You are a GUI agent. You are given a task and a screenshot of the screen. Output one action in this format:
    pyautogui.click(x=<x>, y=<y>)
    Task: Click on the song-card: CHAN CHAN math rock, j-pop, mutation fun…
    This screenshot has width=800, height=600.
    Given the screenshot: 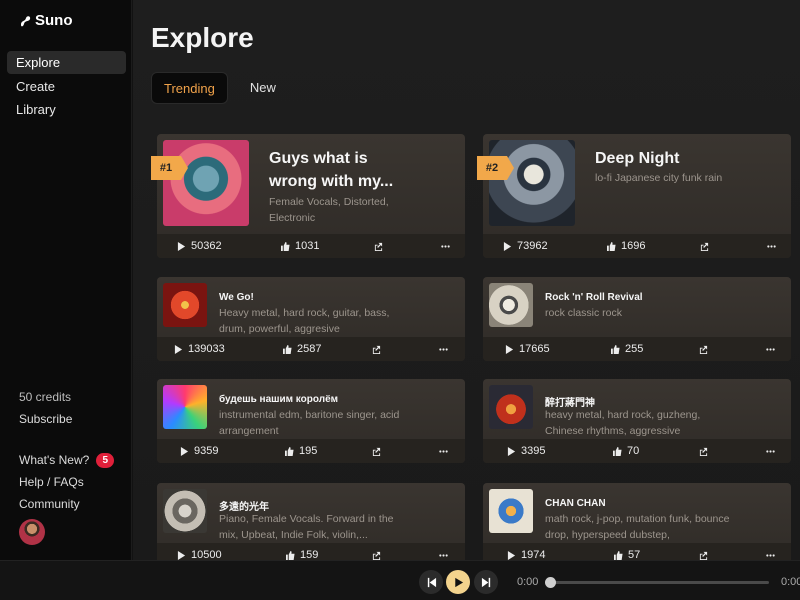 What is the action you would take?
    pyautogui.click(x=637, y=521)
    